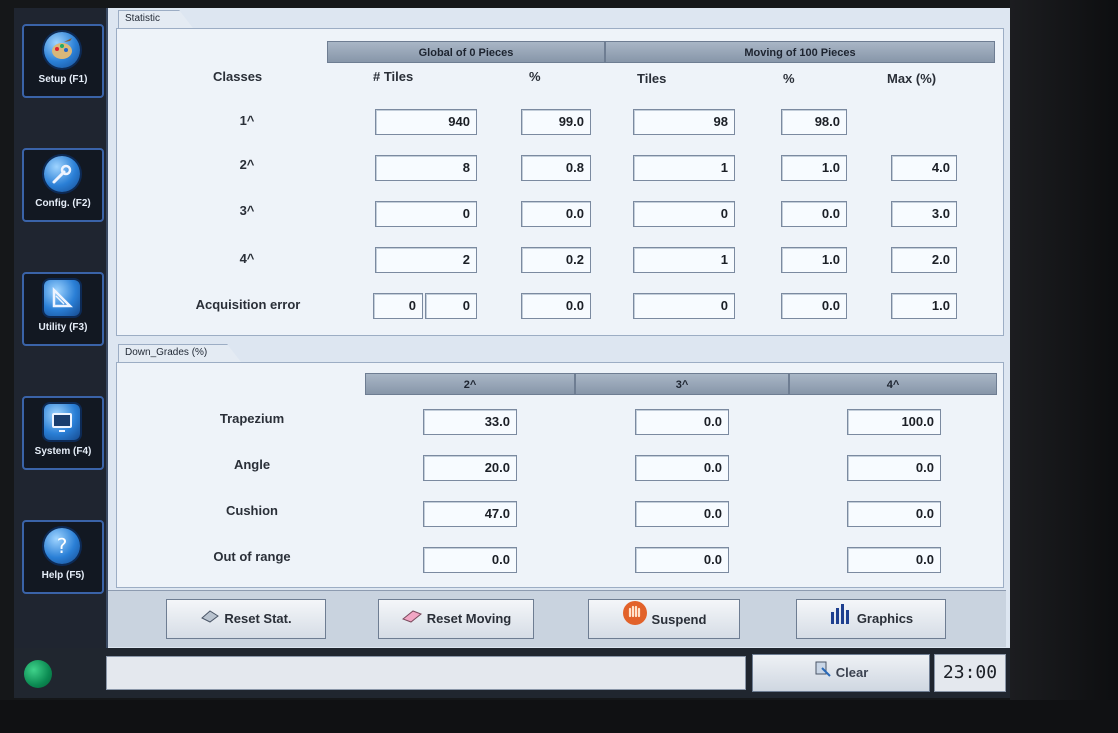 This screenshot has height=733, width=1118. Describe the element at coordinates (426, 260) in the screenshot. I see `tiles-global-field: 2` at that location.